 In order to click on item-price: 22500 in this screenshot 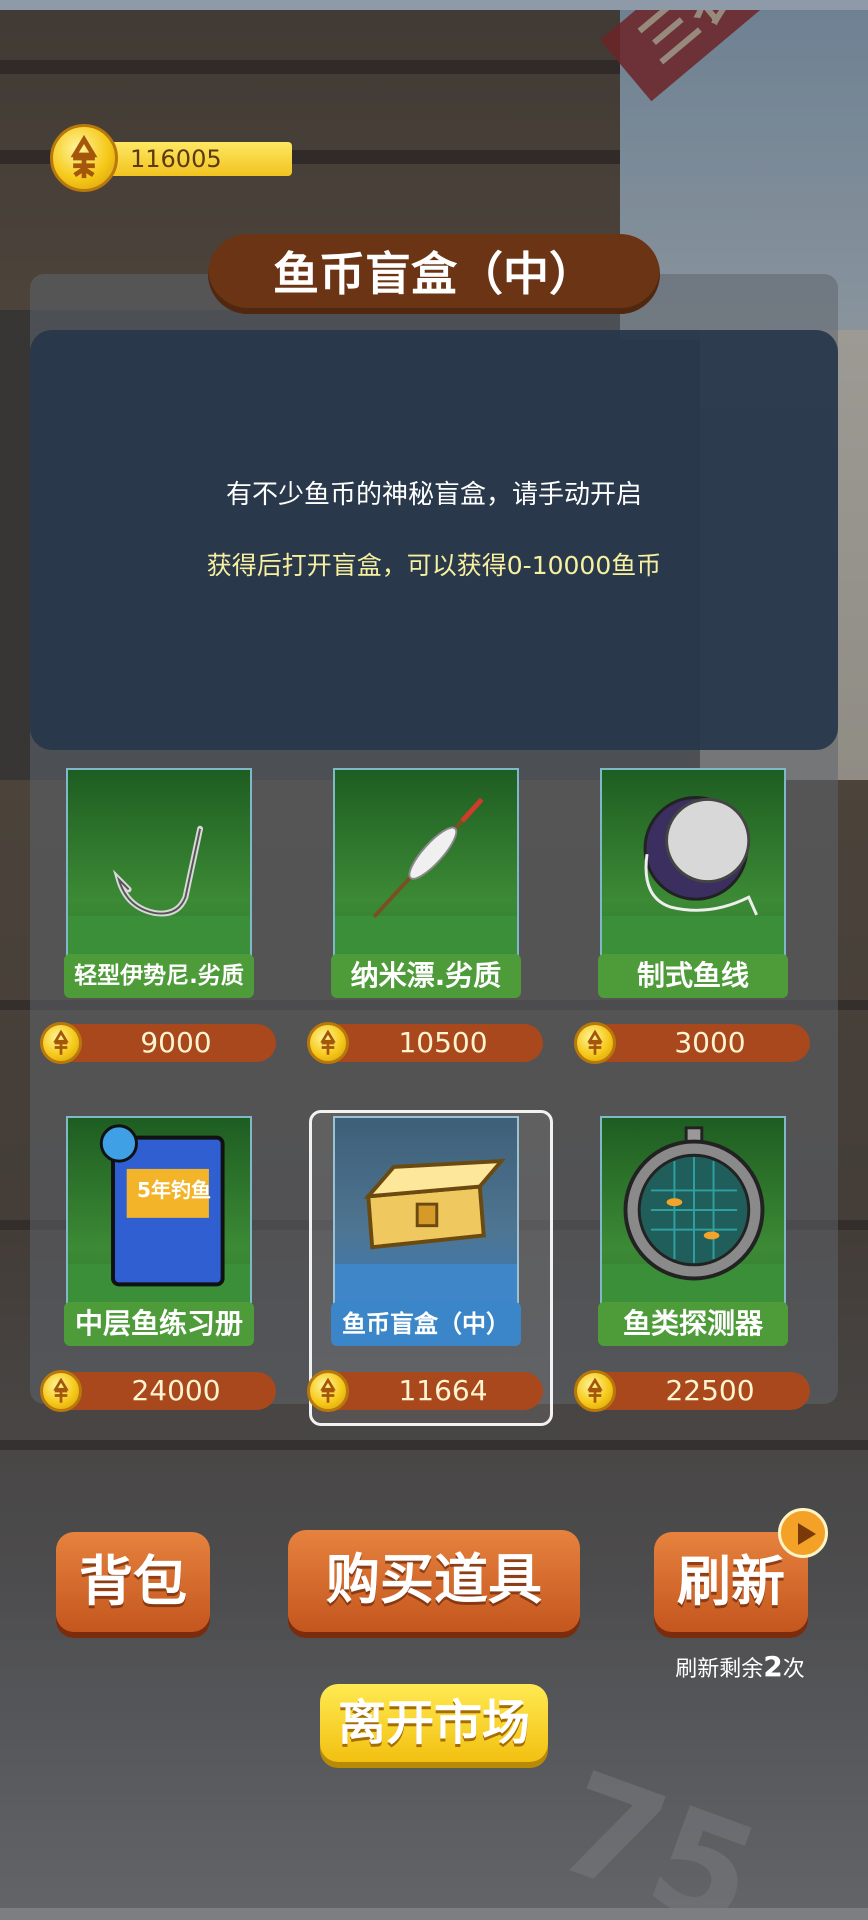, I will do `click(692, 1391)`.